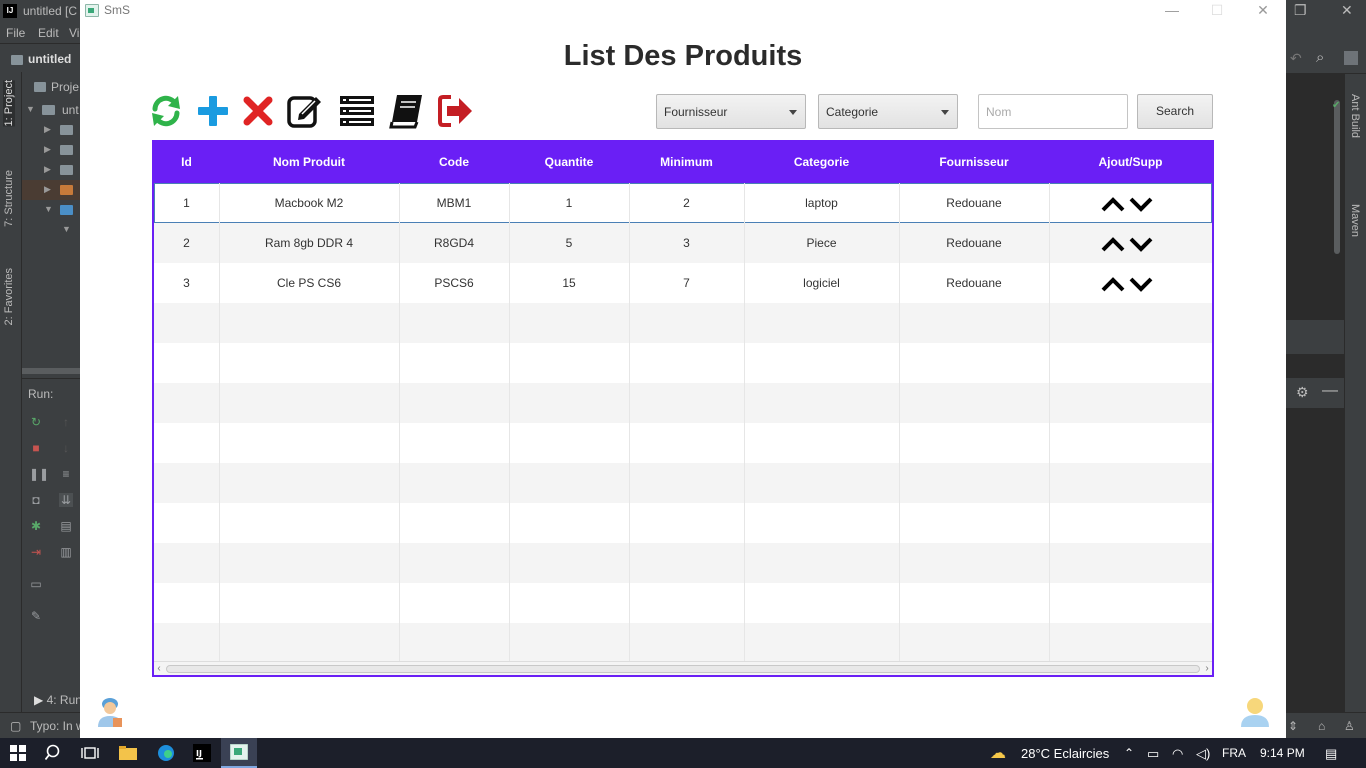  Describe the element at coordinates (36, 584) in the screenshot. I see `layout-icon: ▭` at that location.